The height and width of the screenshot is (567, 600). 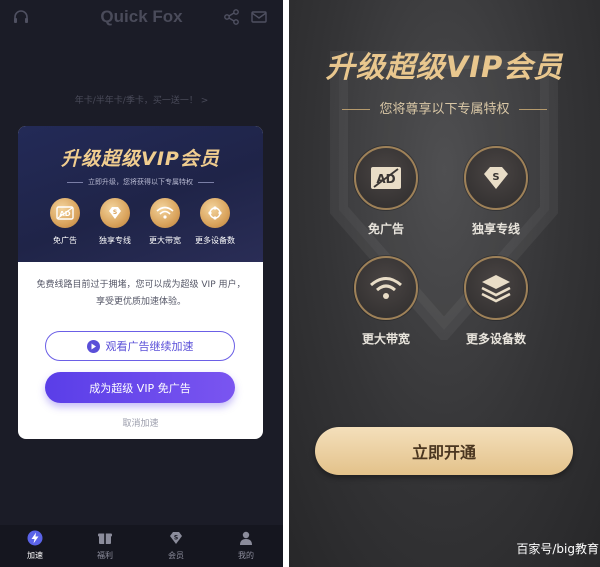 What do you see at coordinates (557, 549) in the screenshot?
I see `watermark: 百家号/big教育` at bounding box center [557, 549].